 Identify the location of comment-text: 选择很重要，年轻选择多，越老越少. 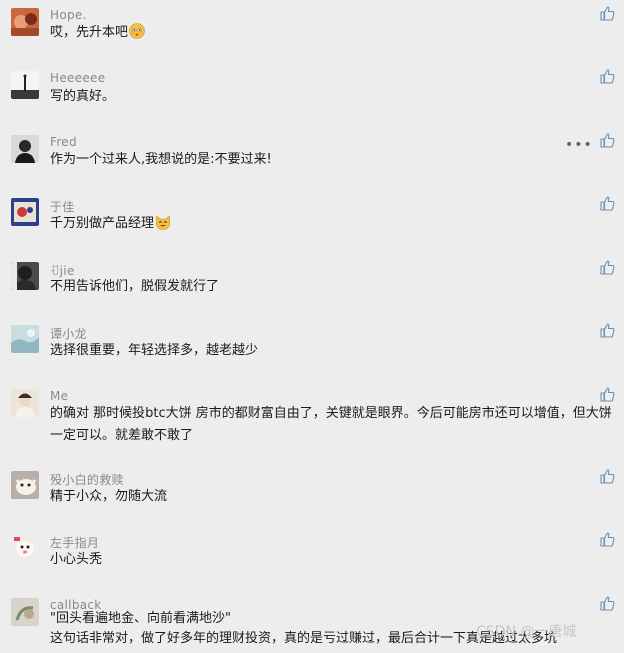
(154, 350).